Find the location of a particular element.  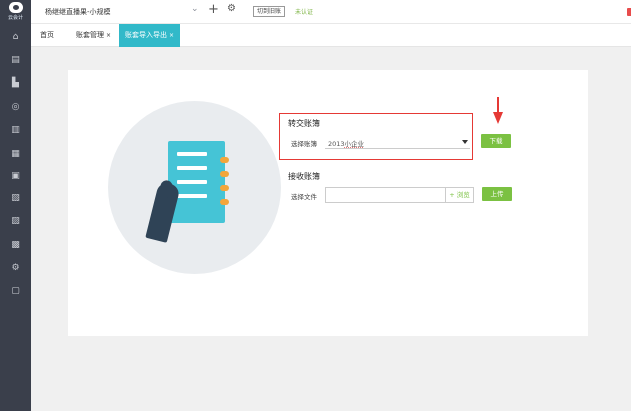

tab-account-import-export: 账套导入导出 × is located at coordinates (150, 35).